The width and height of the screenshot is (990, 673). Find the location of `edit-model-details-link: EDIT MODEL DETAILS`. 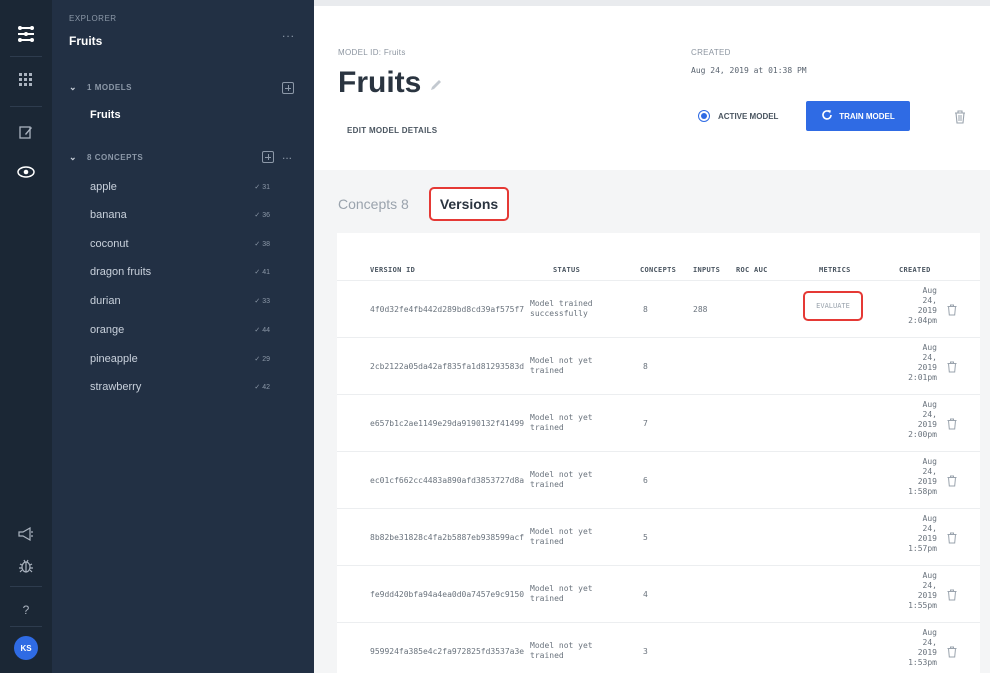

edit-model-details-link: EDIT MODEL DETAILS is located at coordinates (392, 130).